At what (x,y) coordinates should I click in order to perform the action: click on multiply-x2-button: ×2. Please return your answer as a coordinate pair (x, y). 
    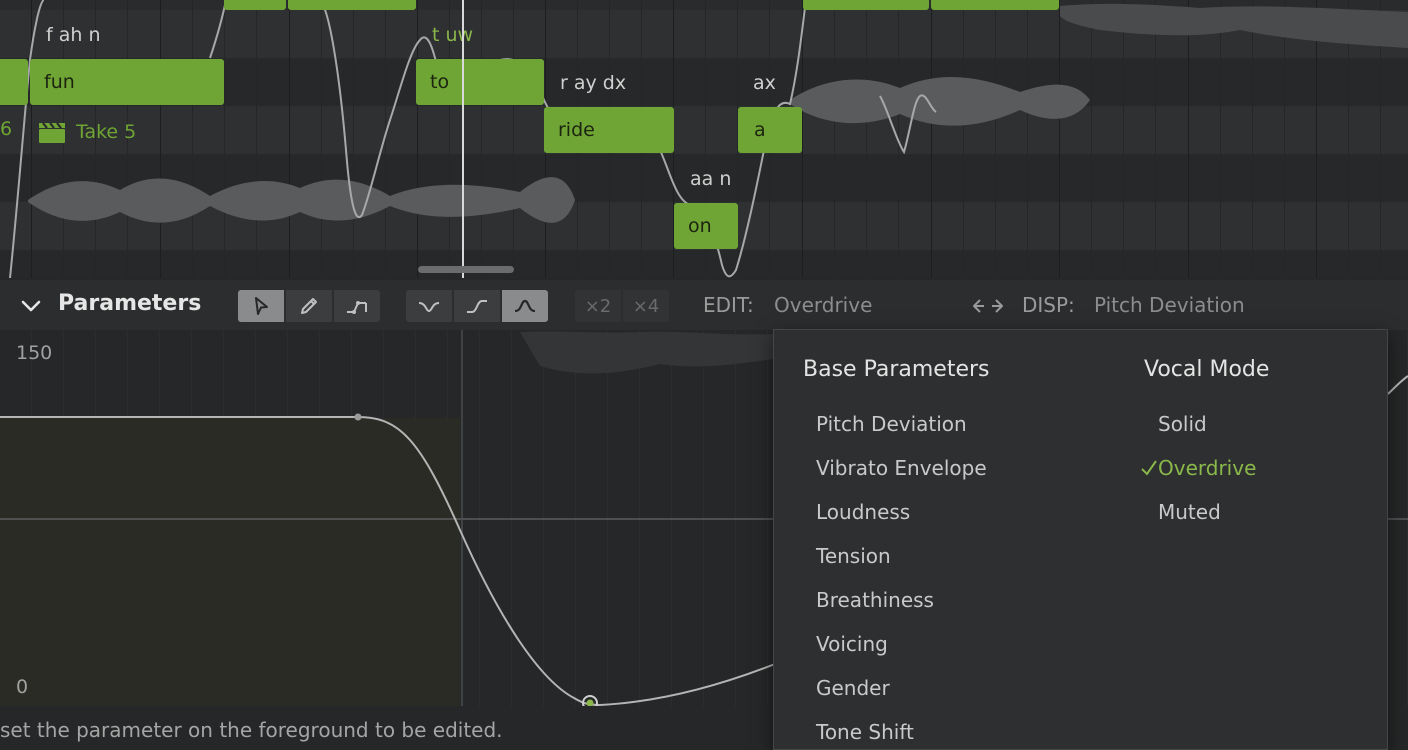
    Looking at the image, I should click on (598, 306).